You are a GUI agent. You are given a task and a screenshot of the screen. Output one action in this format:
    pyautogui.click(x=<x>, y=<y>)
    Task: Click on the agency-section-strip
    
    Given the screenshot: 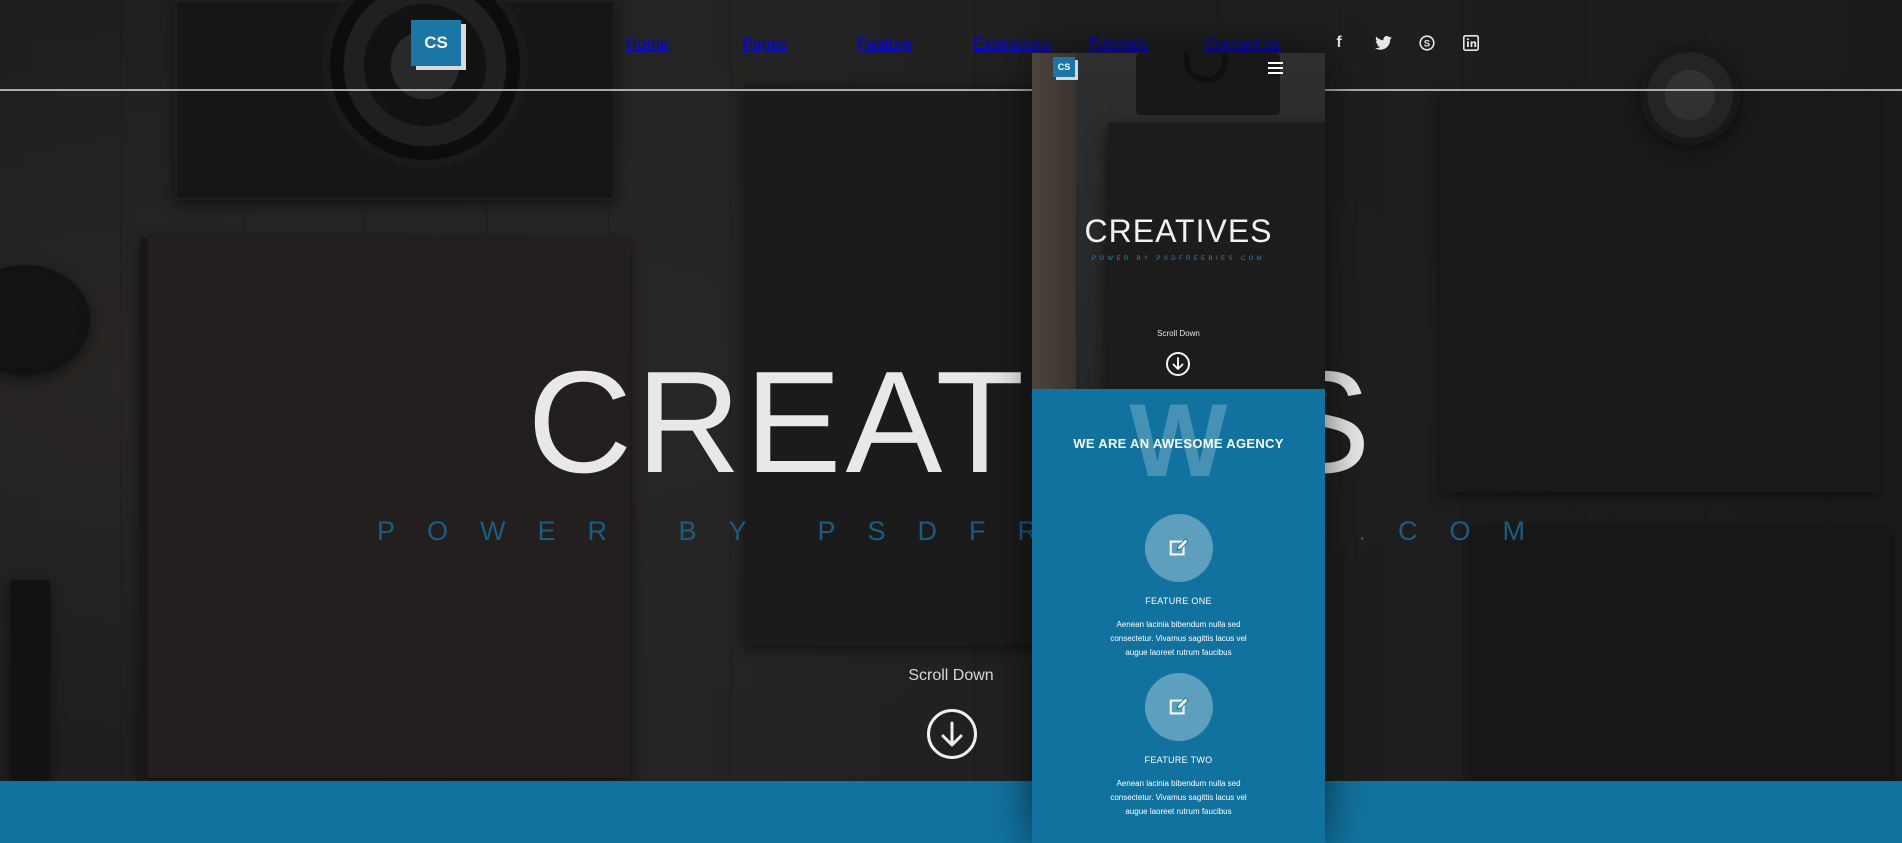 What is the action you would take?
    pyautogui.click(x=951, y=812)
    